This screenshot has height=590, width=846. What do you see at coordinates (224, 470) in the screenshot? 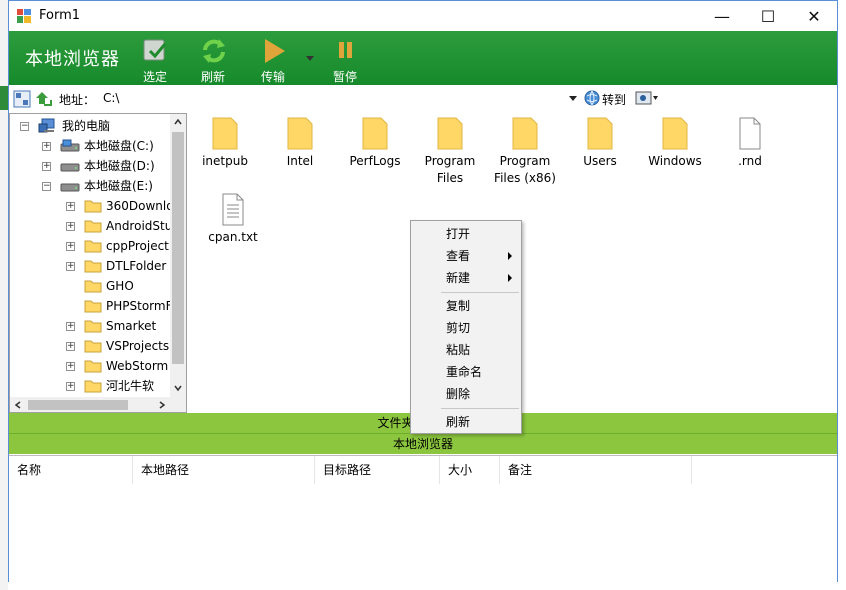
I see `column-header-local-path: 本地路径` at bounding box center [224, 470].